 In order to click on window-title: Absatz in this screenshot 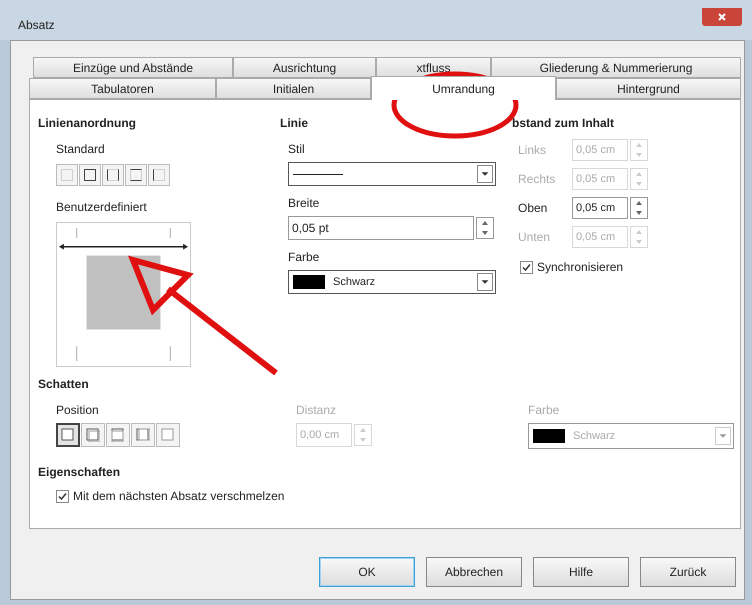, I will do `click(36, 25)`.